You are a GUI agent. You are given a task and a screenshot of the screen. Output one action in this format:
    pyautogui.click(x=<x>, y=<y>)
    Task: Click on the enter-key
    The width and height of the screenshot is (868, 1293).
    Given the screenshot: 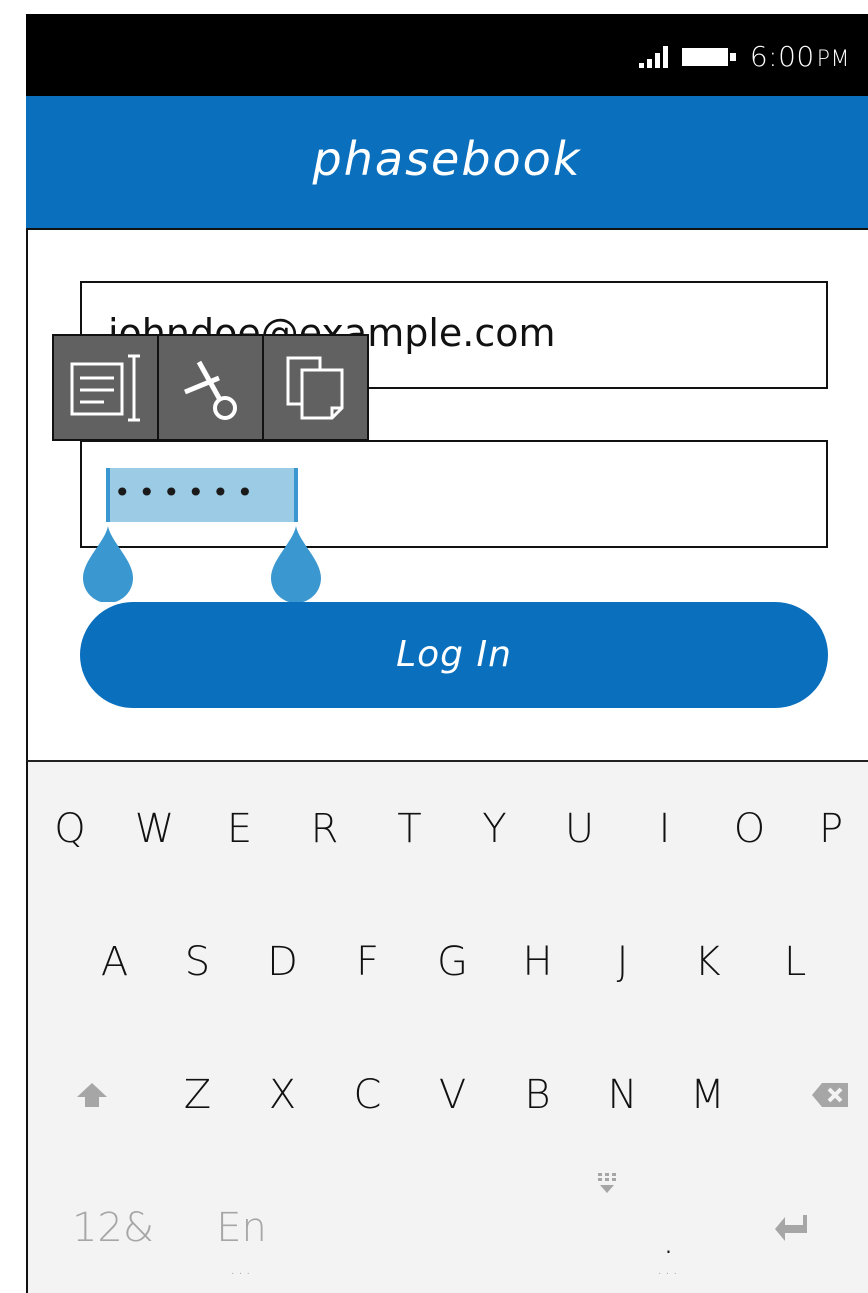 What is the action you would take?
    pyautogui.click(x=789, y=1227)
    